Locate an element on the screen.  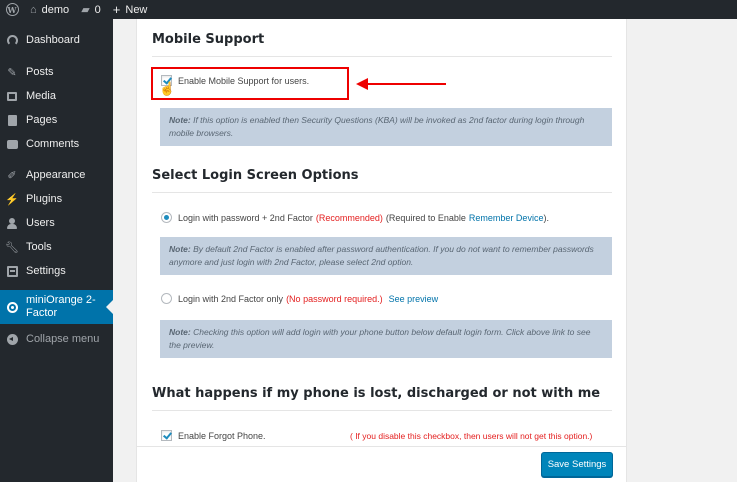
miniorange-label-line2: Factor is located at coordinates (42, 313).